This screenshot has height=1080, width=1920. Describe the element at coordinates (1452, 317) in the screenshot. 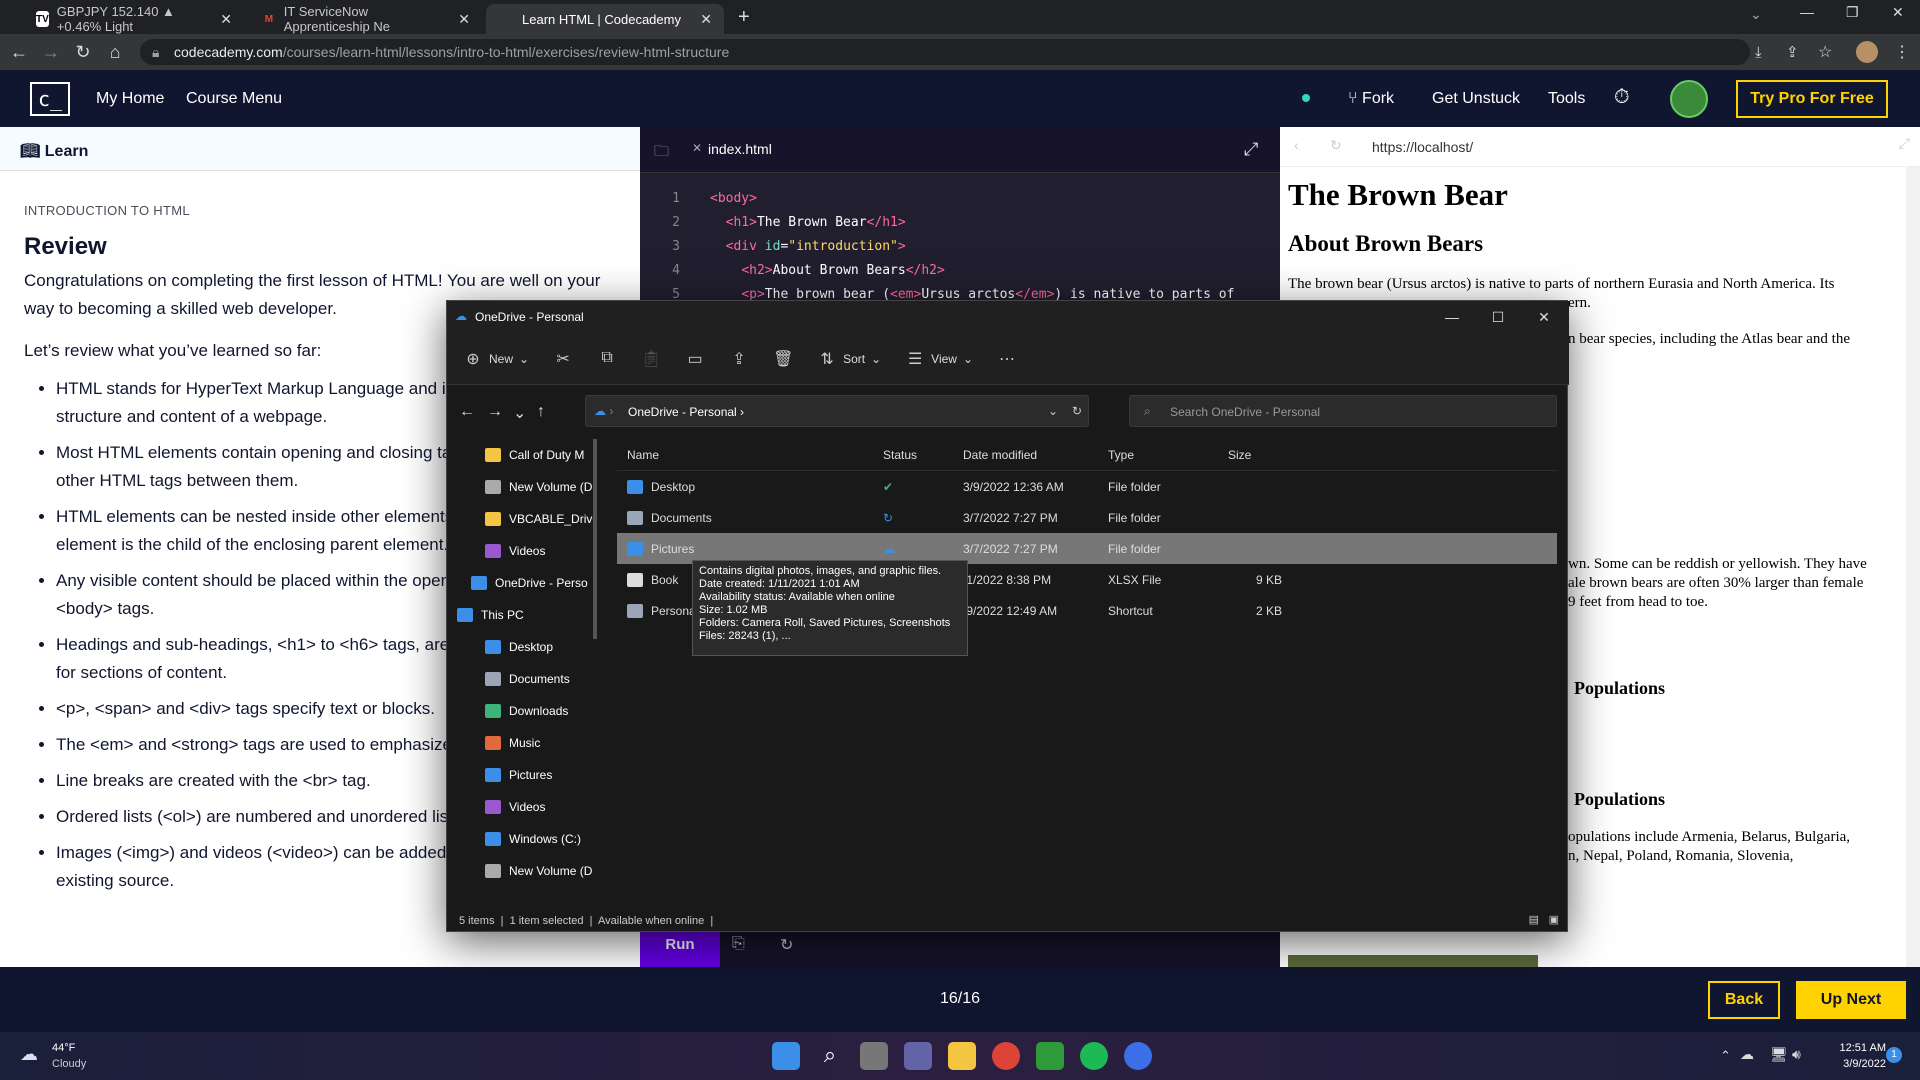

I see `minimize-icon: —` at that location.